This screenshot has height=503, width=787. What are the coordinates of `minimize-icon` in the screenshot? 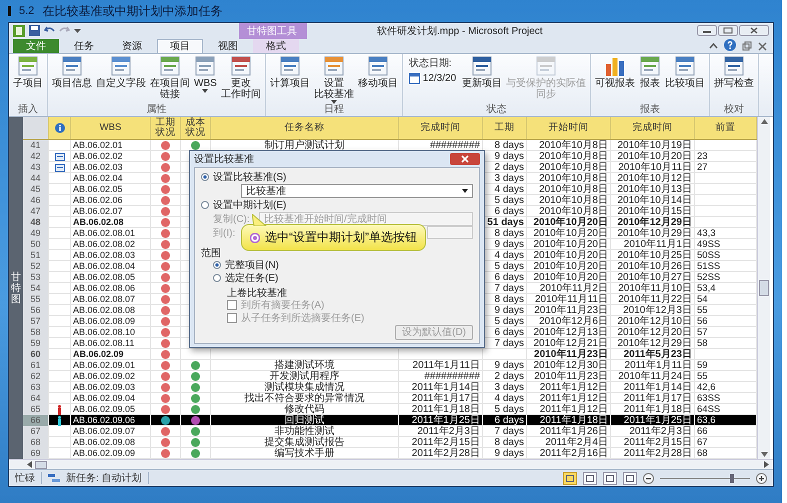 It's located at (707, 30).